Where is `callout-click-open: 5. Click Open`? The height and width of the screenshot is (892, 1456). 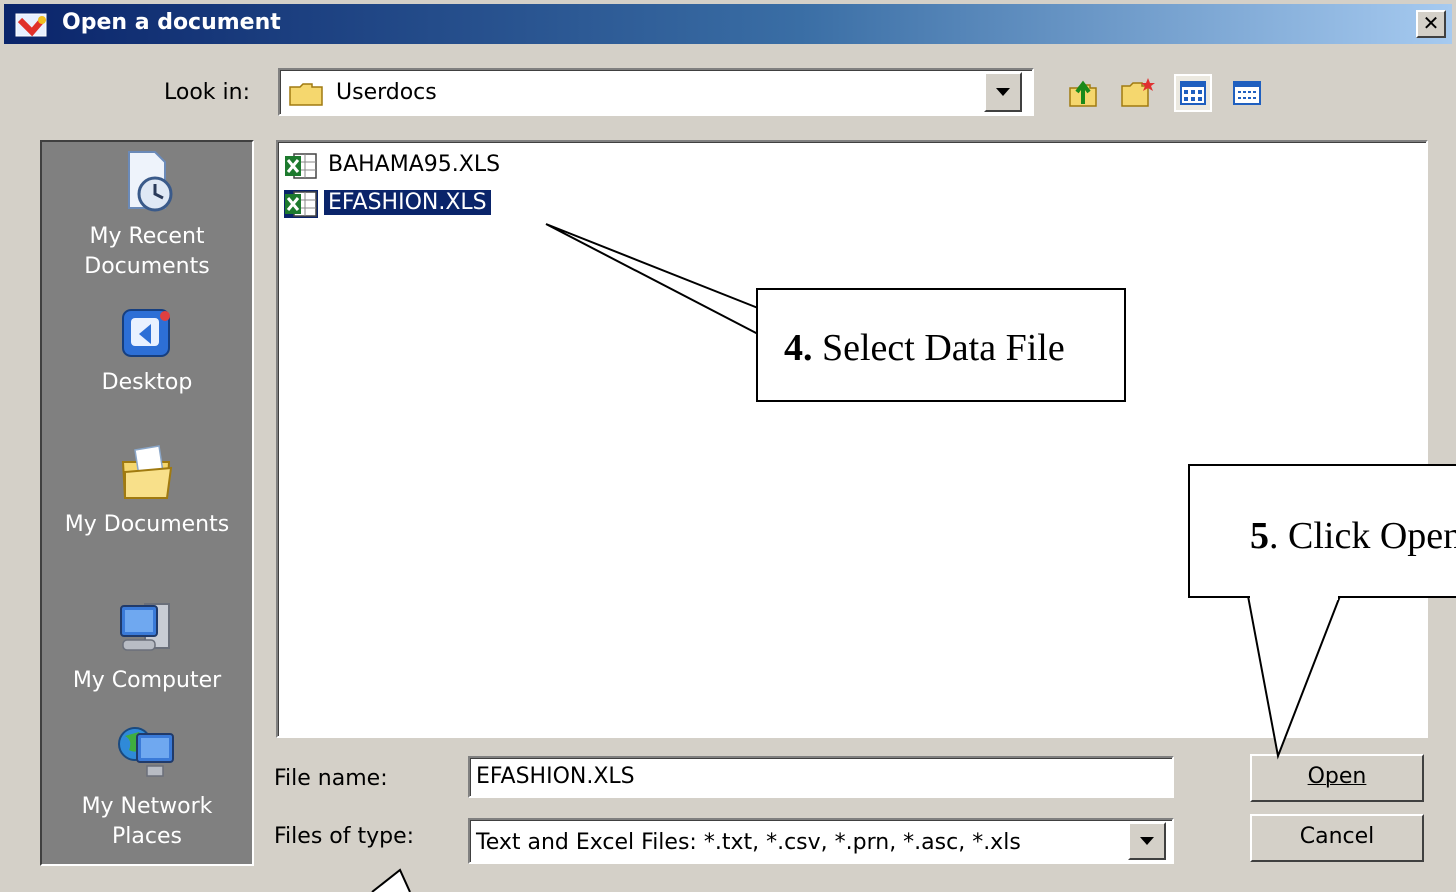
callout-click-open: 5. Click Open is located at coordinates (1322, 531).